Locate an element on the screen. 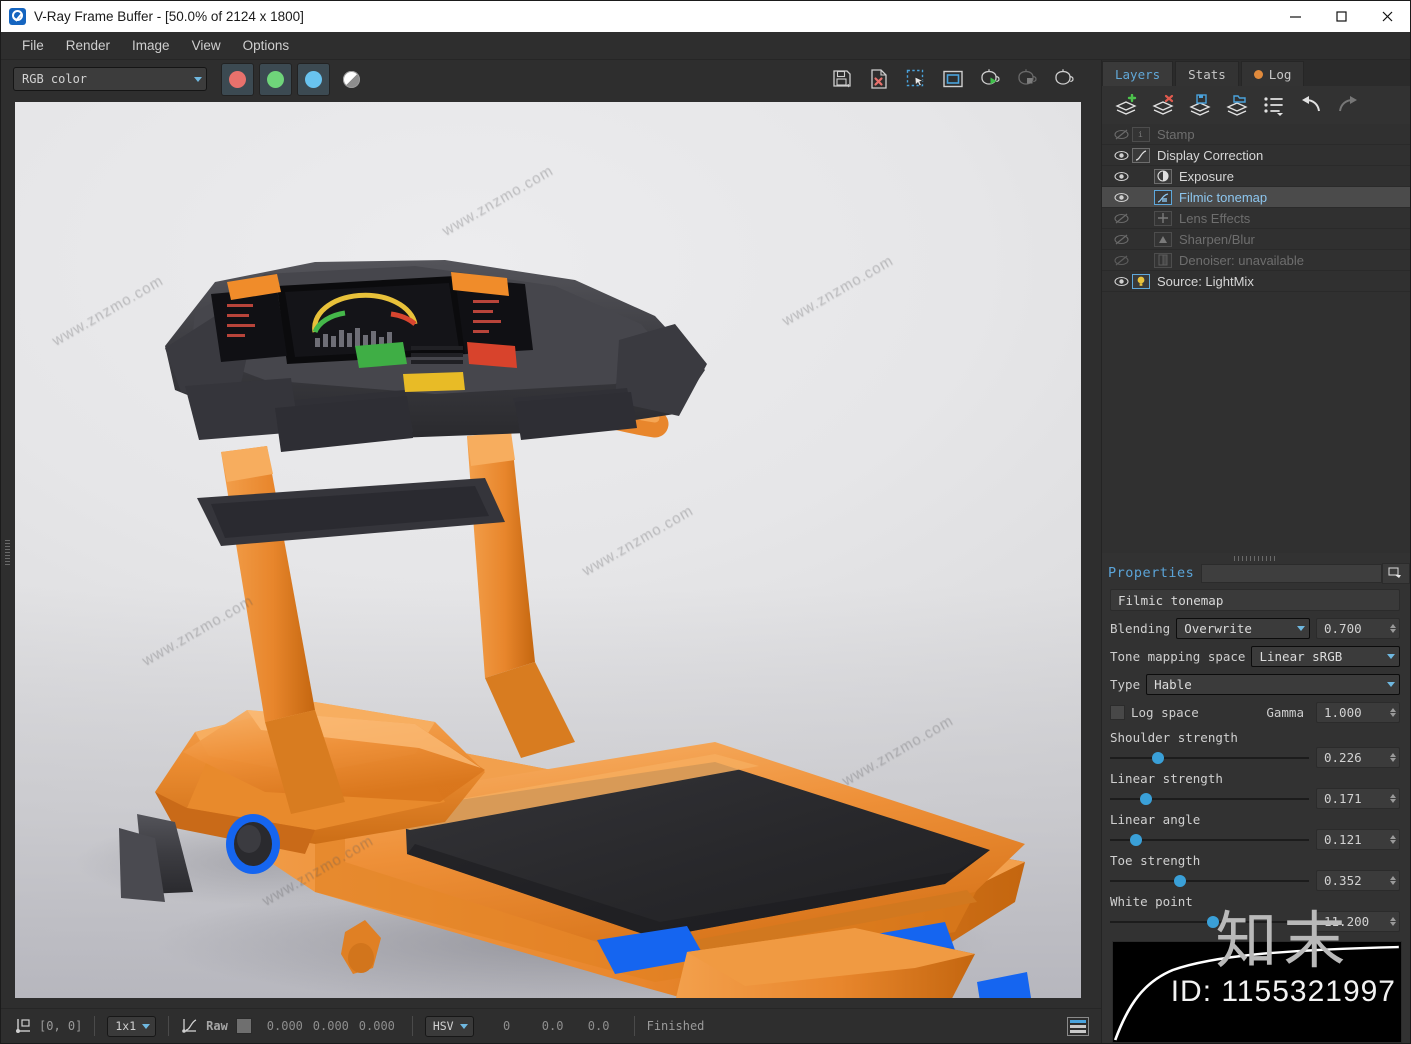 The width and height of the screenshot is (1411, 1044). white-point-spin: 11.200 is located at coordinates (1358, 921).